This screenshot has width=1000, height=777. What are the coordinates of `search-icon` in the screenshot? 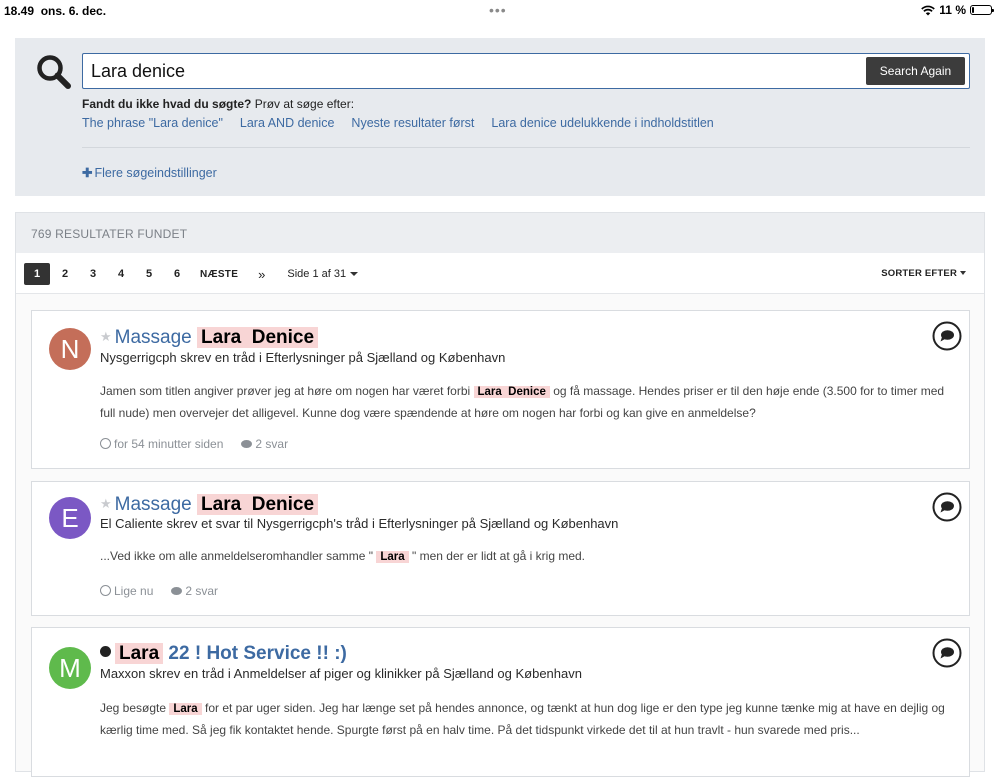 It's located at (54, 72).